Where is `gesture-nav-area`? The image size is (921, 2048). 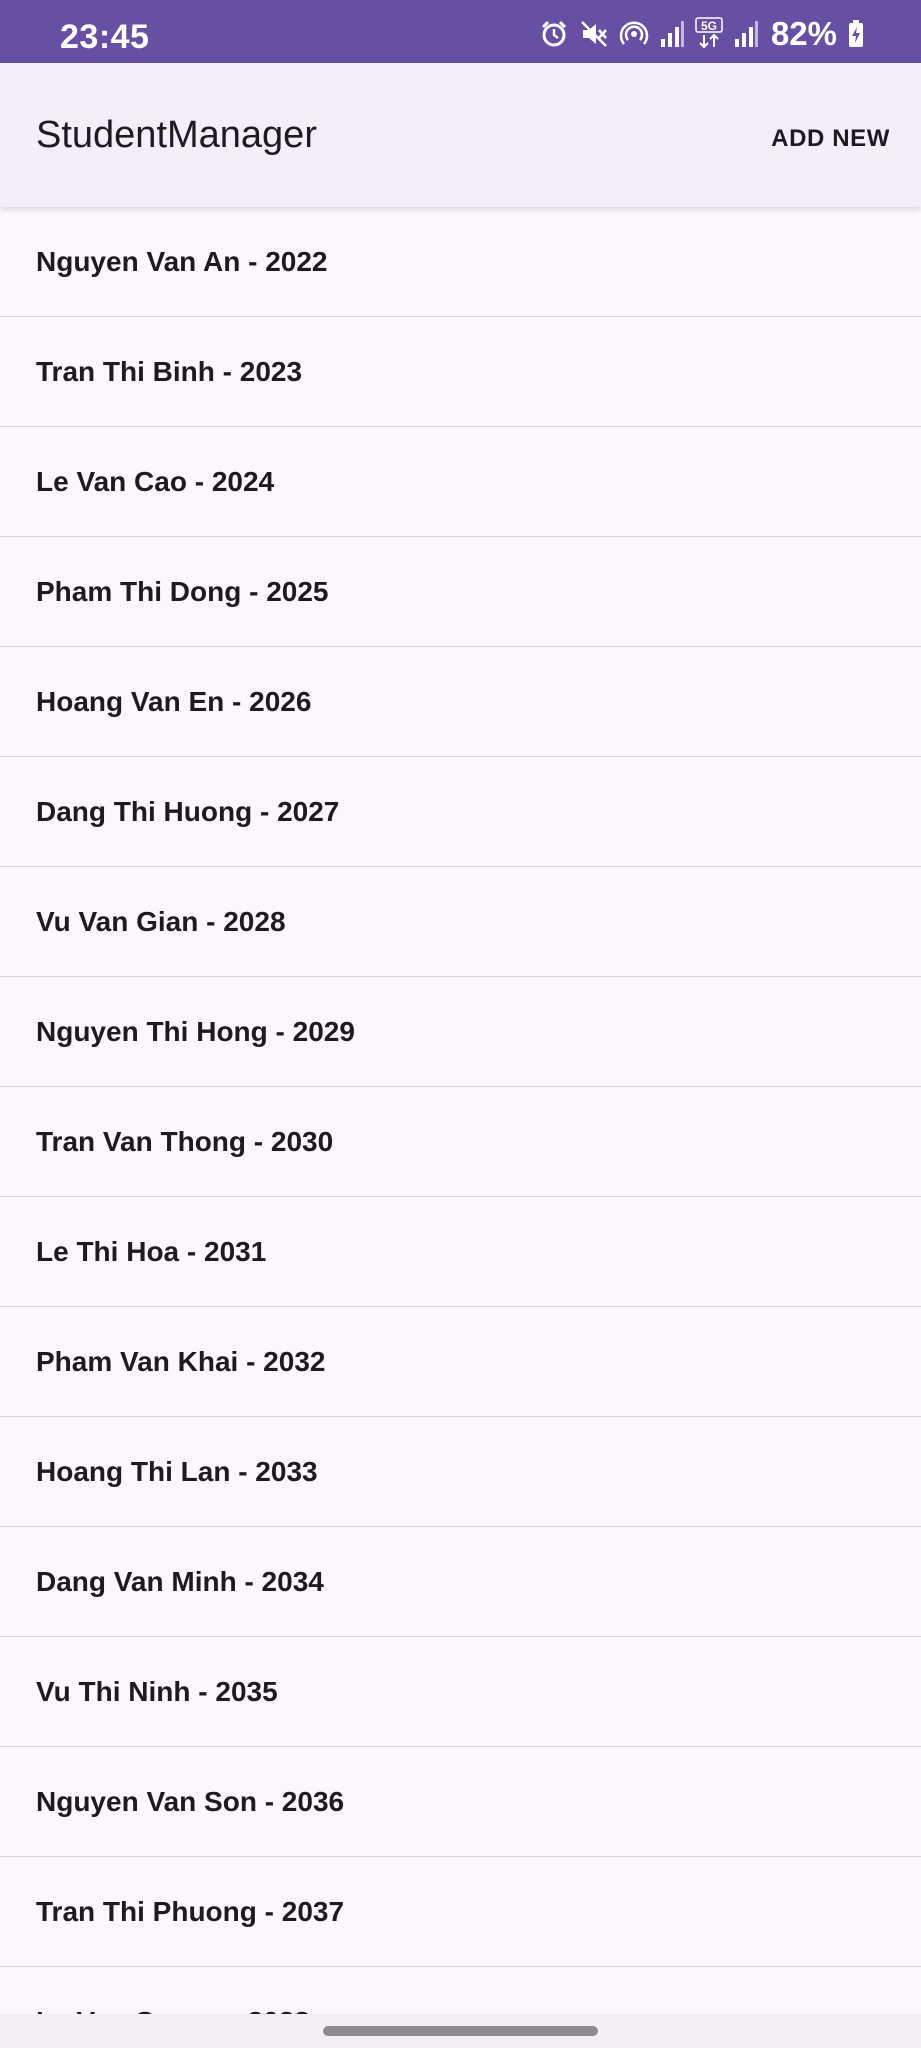
gesture-nav-area is located at coordinates (460, 2031).